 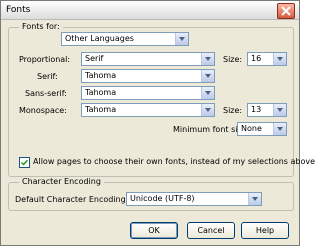 What do you see at coordinates (45, 59) in the screenshot?
I see `proportional-label: Proportional:` at bounding box center [45, 59].